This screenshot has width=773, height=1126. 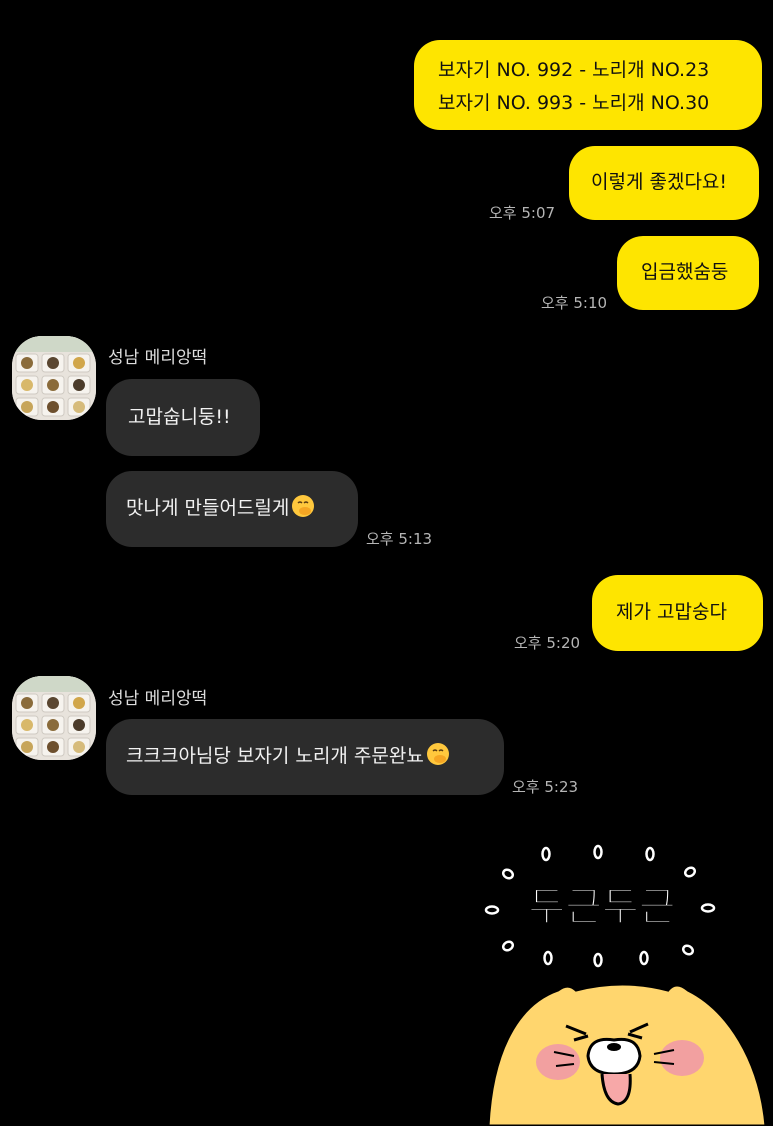 I want to click on outgoing-message-2: 이렇게 좋겠다요!, so click(x=664, y=183).